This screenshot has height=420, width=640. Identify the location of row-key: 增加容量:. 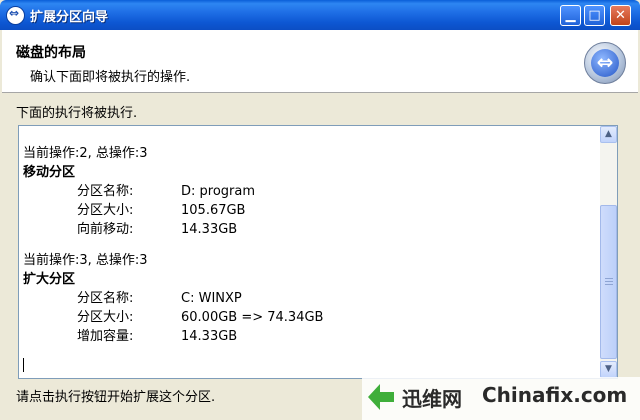
(105, 336).